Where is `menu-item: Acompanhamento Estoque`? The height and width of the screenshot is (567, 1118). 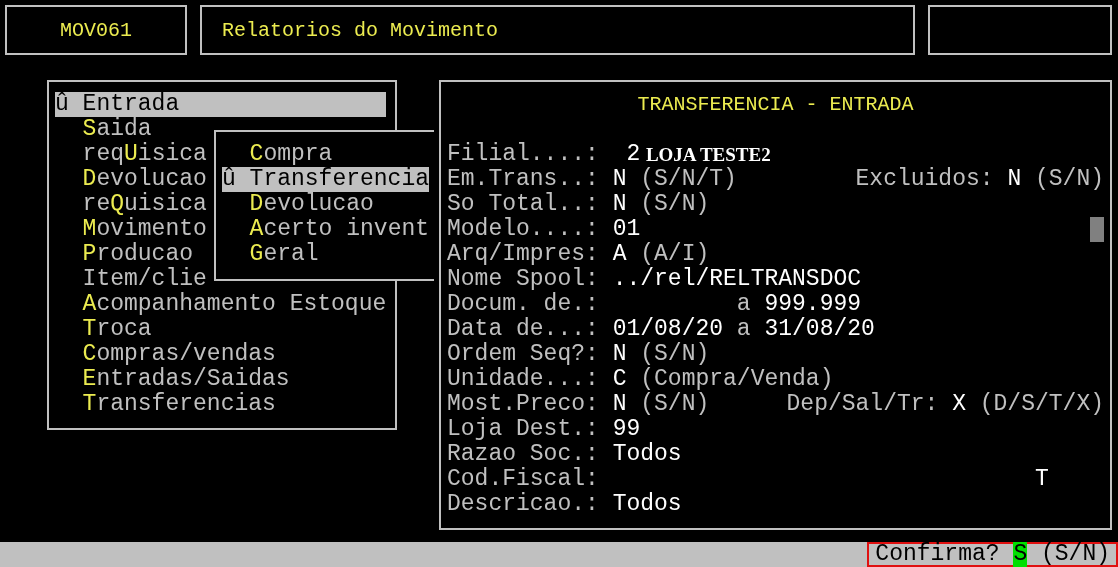 menu-item: Acompanhamento Estoque is located at coordinates (221, 304).